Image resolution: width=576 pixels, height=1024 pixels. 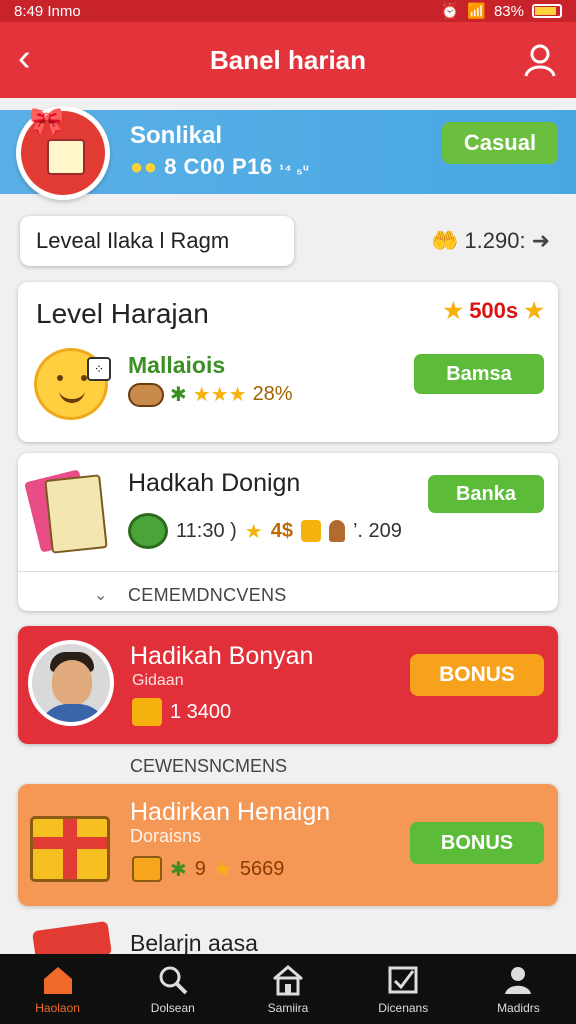 I want to click on card-title: Belarjn aasa, so click(x=194, y=943).